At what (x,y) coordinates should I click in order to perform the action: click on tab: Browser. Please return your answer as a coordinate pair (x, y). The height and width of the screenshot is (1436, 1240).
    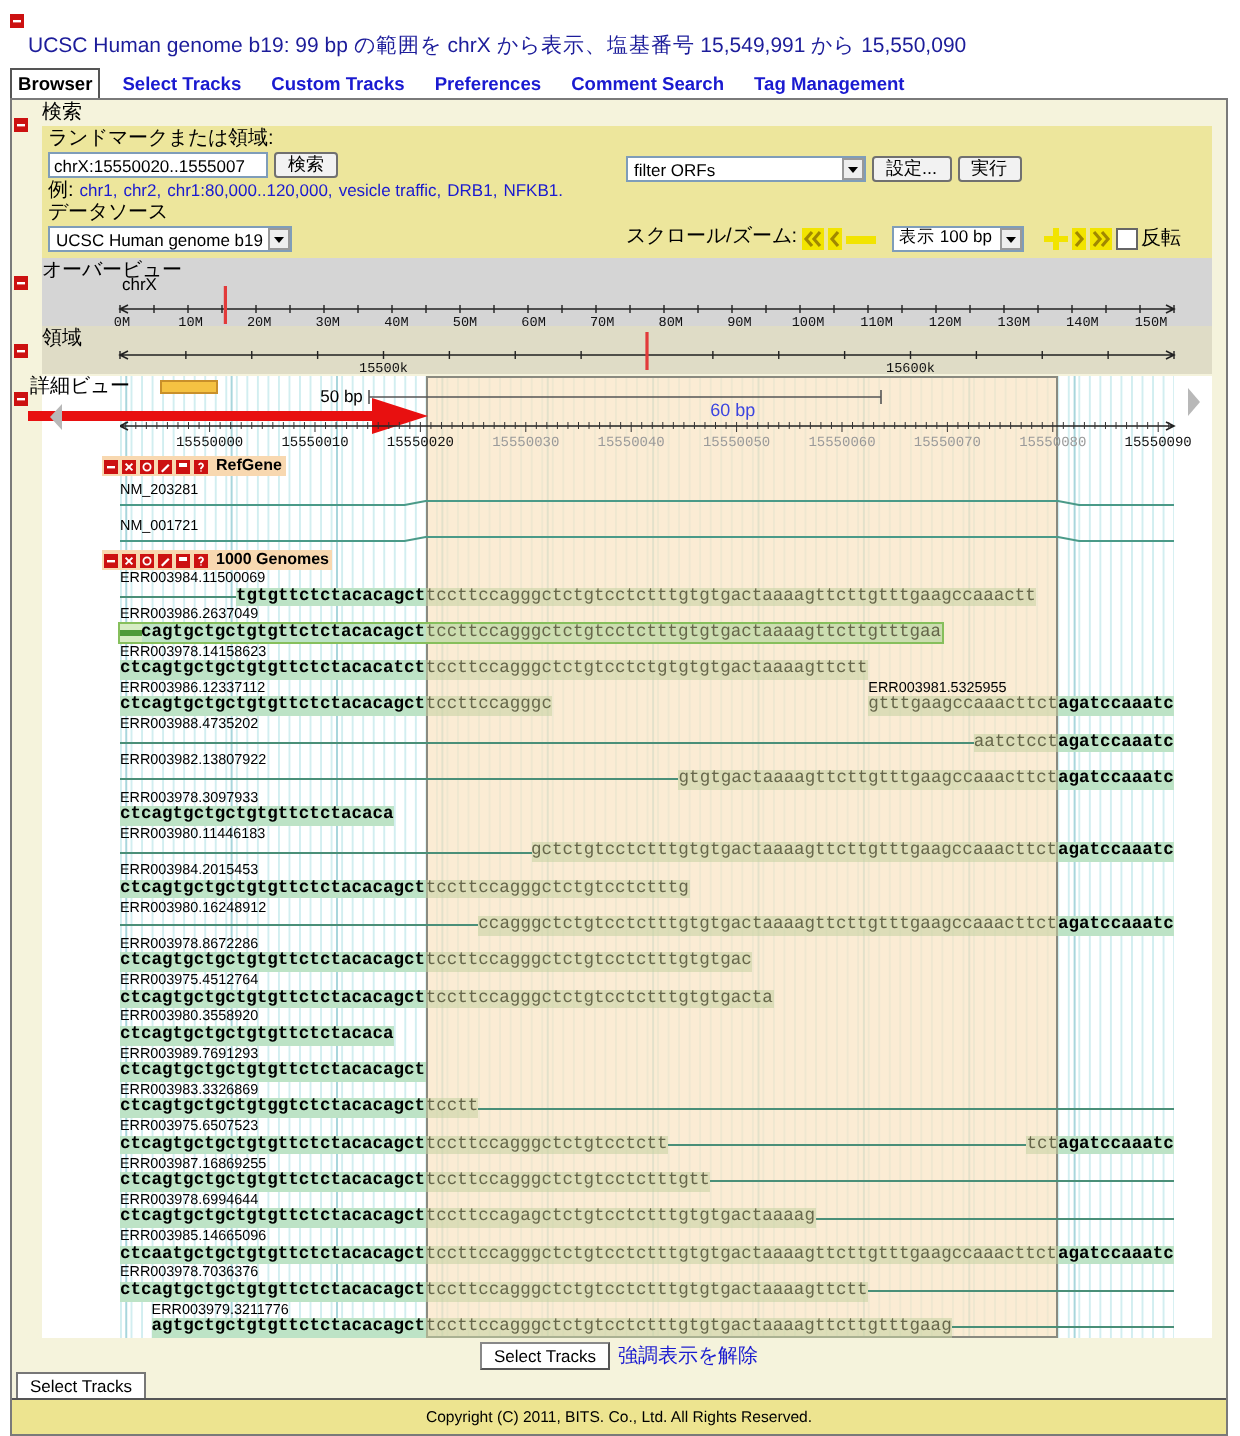
    Looking at the image, I should click on (55, 83).